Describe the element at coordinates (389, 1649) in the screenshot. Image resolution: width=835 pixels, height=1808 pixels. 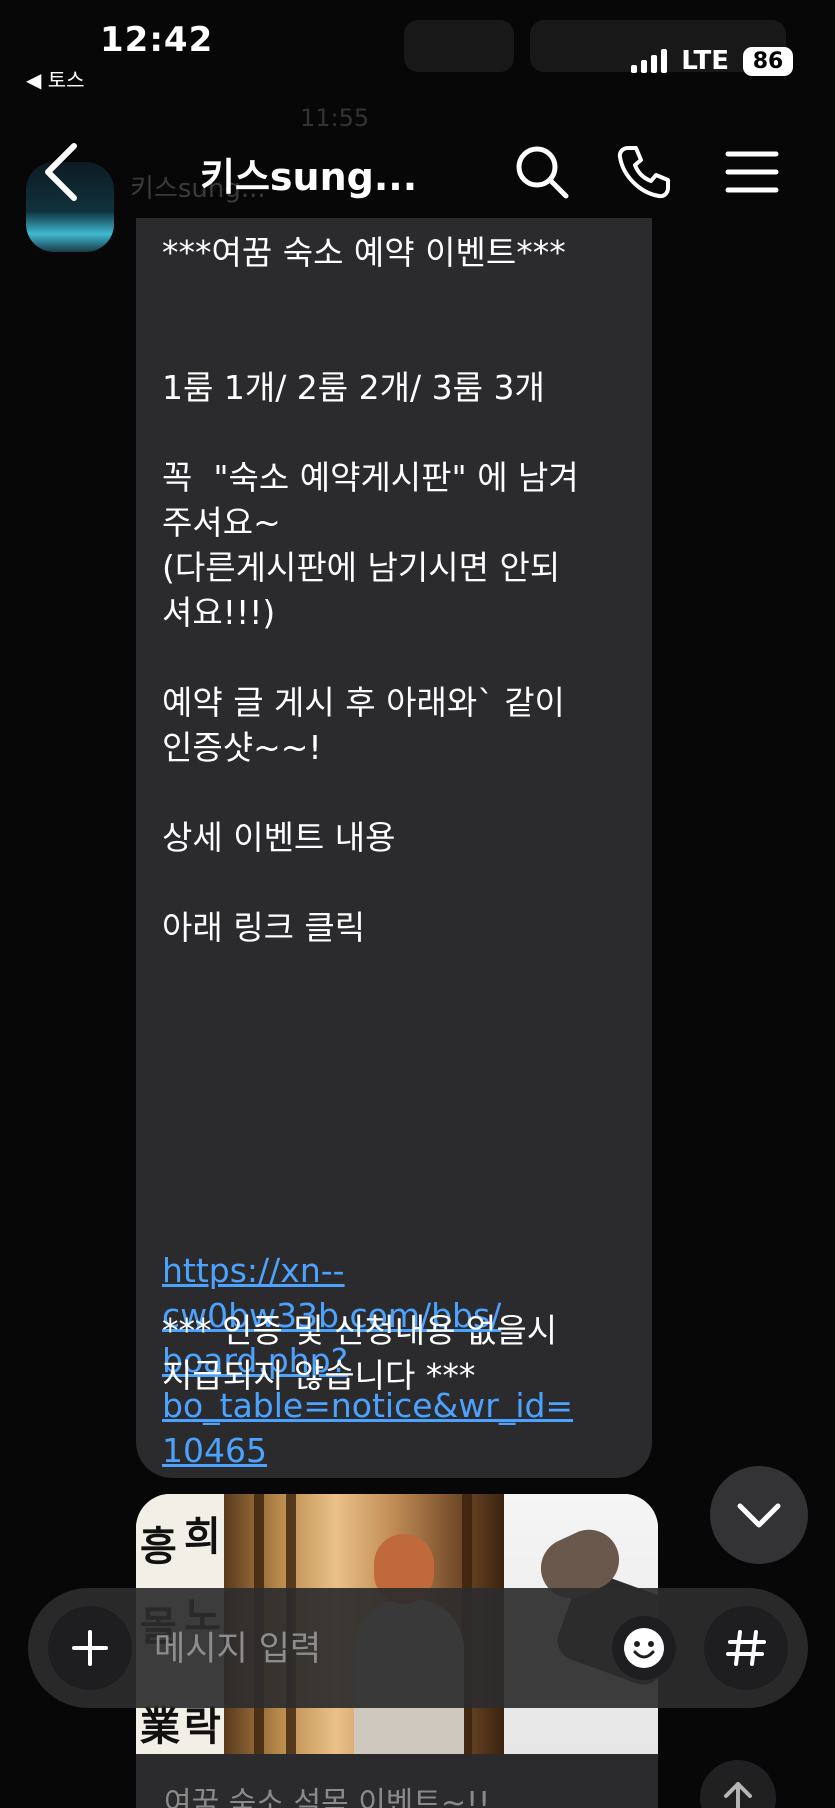
I see `message-input` at that location.